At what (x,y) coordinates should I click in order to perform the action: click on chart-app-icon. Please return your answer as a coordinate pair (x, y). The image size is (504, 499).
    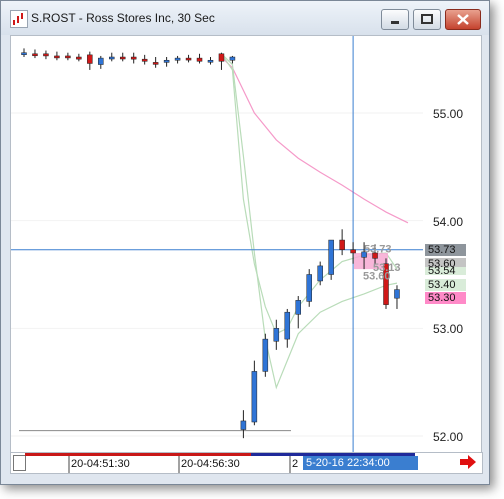
    Looking at the image, I should click on (19, 19).